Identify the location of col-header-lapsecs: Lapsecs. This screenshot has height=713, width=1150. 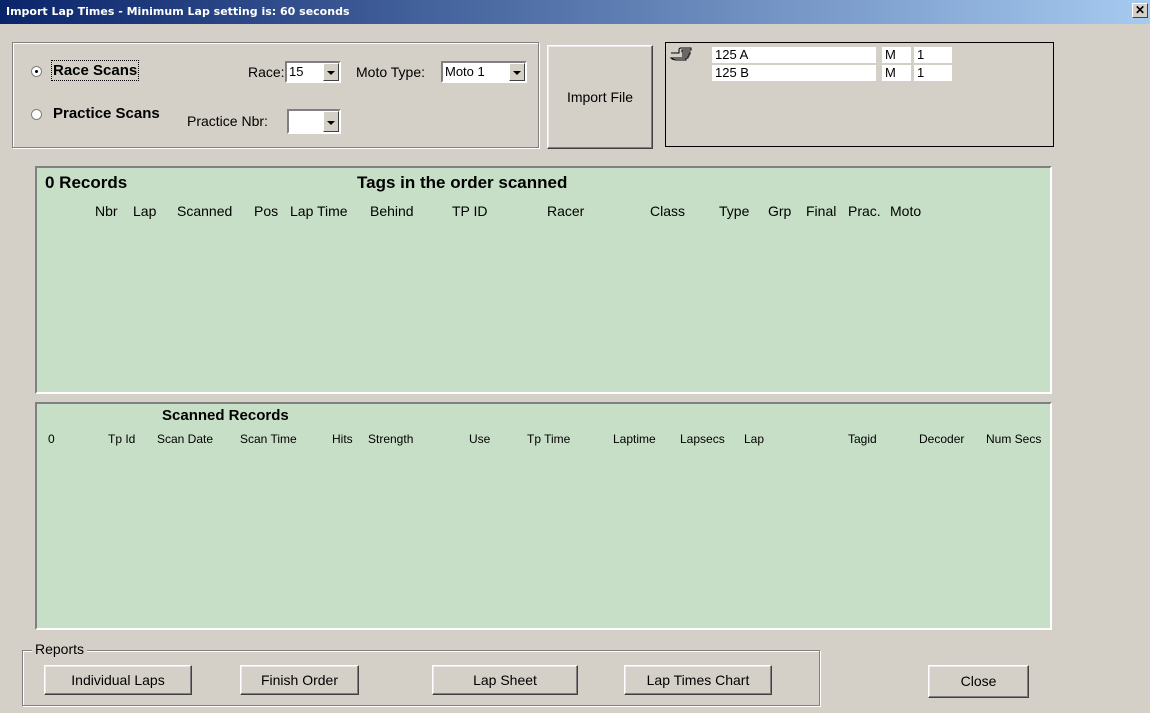
(702, 439).